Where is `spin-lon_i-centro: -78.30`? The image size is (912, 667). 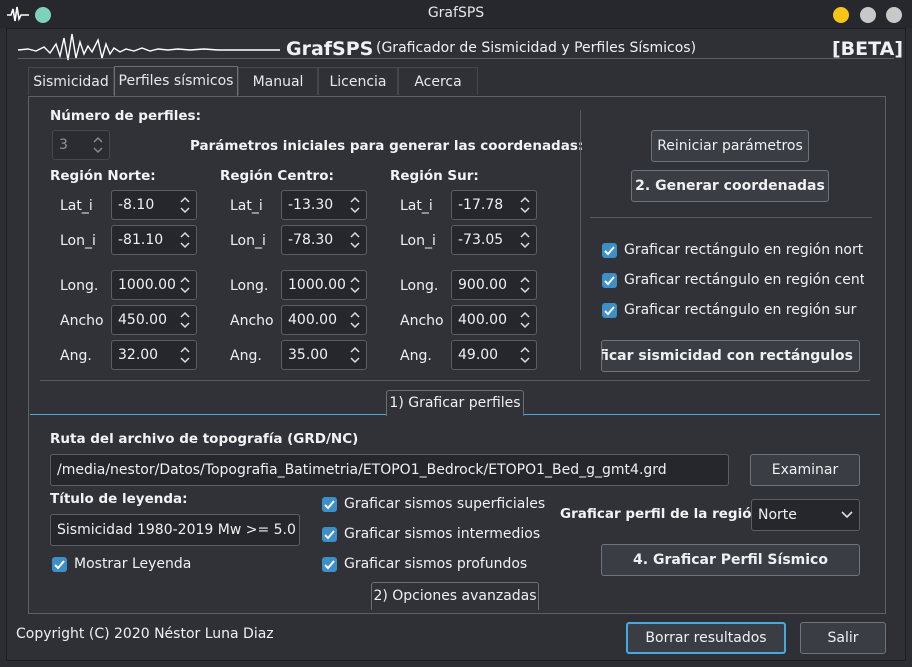 spin-lon_i-centro: -78.30 is located at coordinates (324, 240).